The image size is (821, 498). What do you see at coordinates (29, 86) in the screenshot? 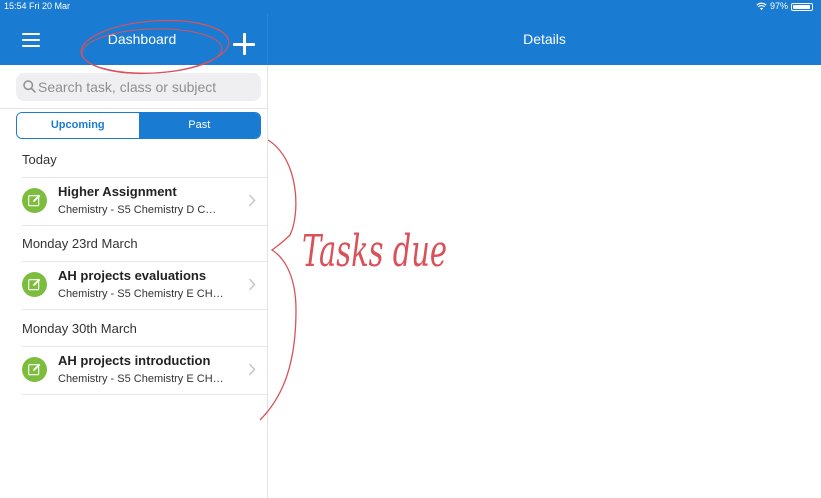
I see `magnifier-icon` at bounding box center [29, 86].